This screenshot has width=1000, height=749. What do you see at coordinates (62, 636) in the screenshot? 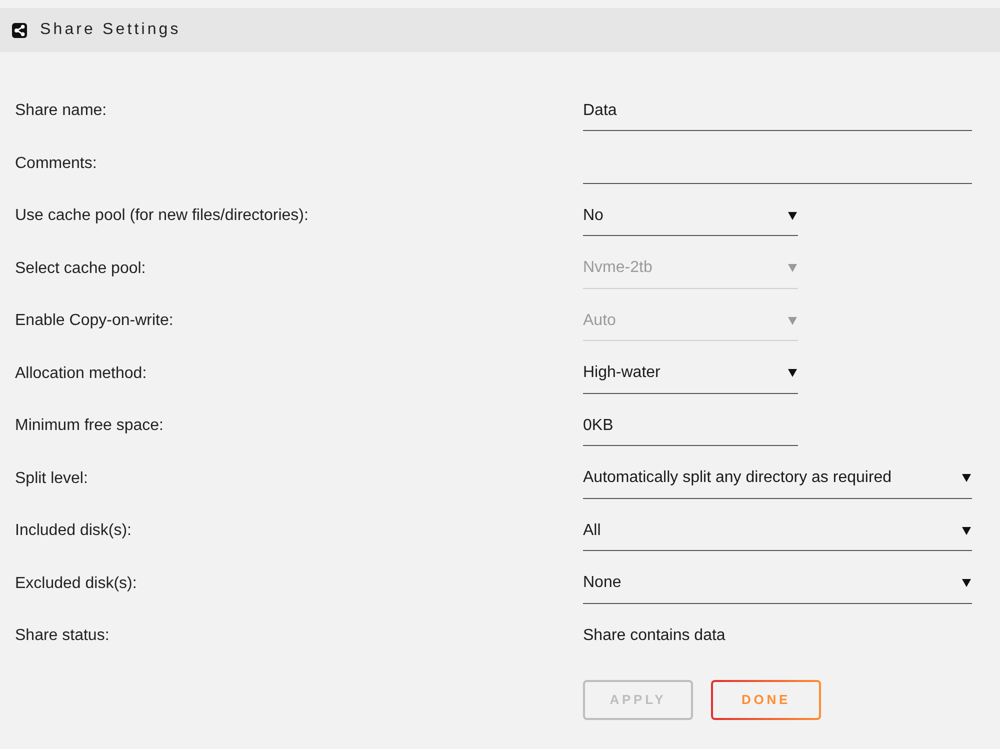
I see `field-label: Share status:` at bounding box center [62, 636].